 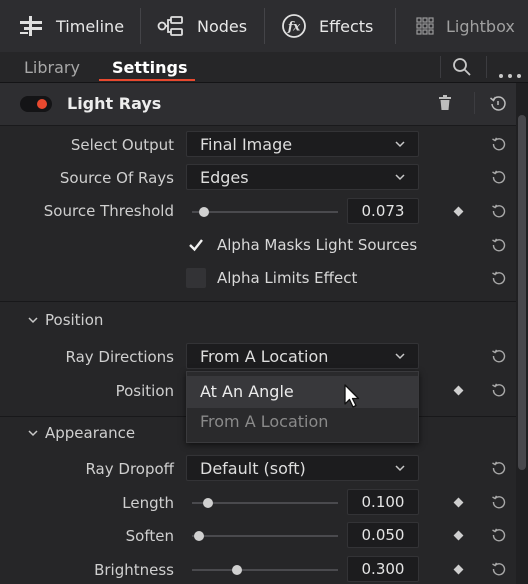 What do you see at coordinates (445, 105) in the screenshot?
I see `trash-icon` at bounding box center [445, 105].